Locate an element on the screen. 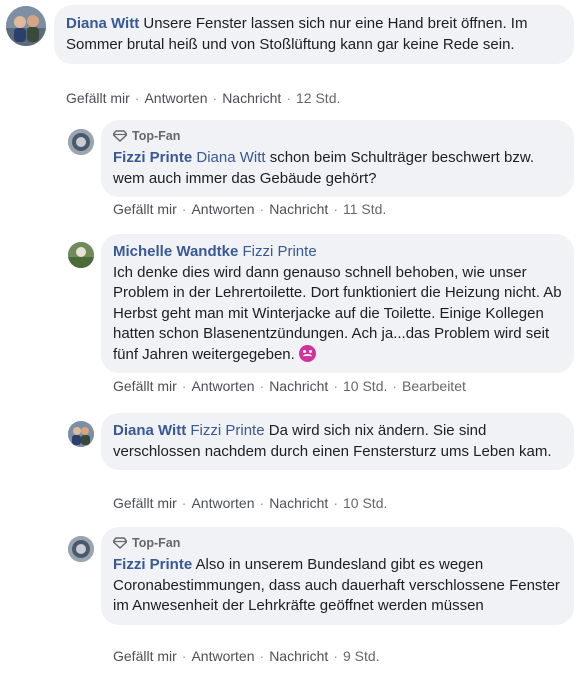 Image resolution: width=584 pixels, height=673 pixels. timestamp: 11 Std. is located at coordinates (364, 209).